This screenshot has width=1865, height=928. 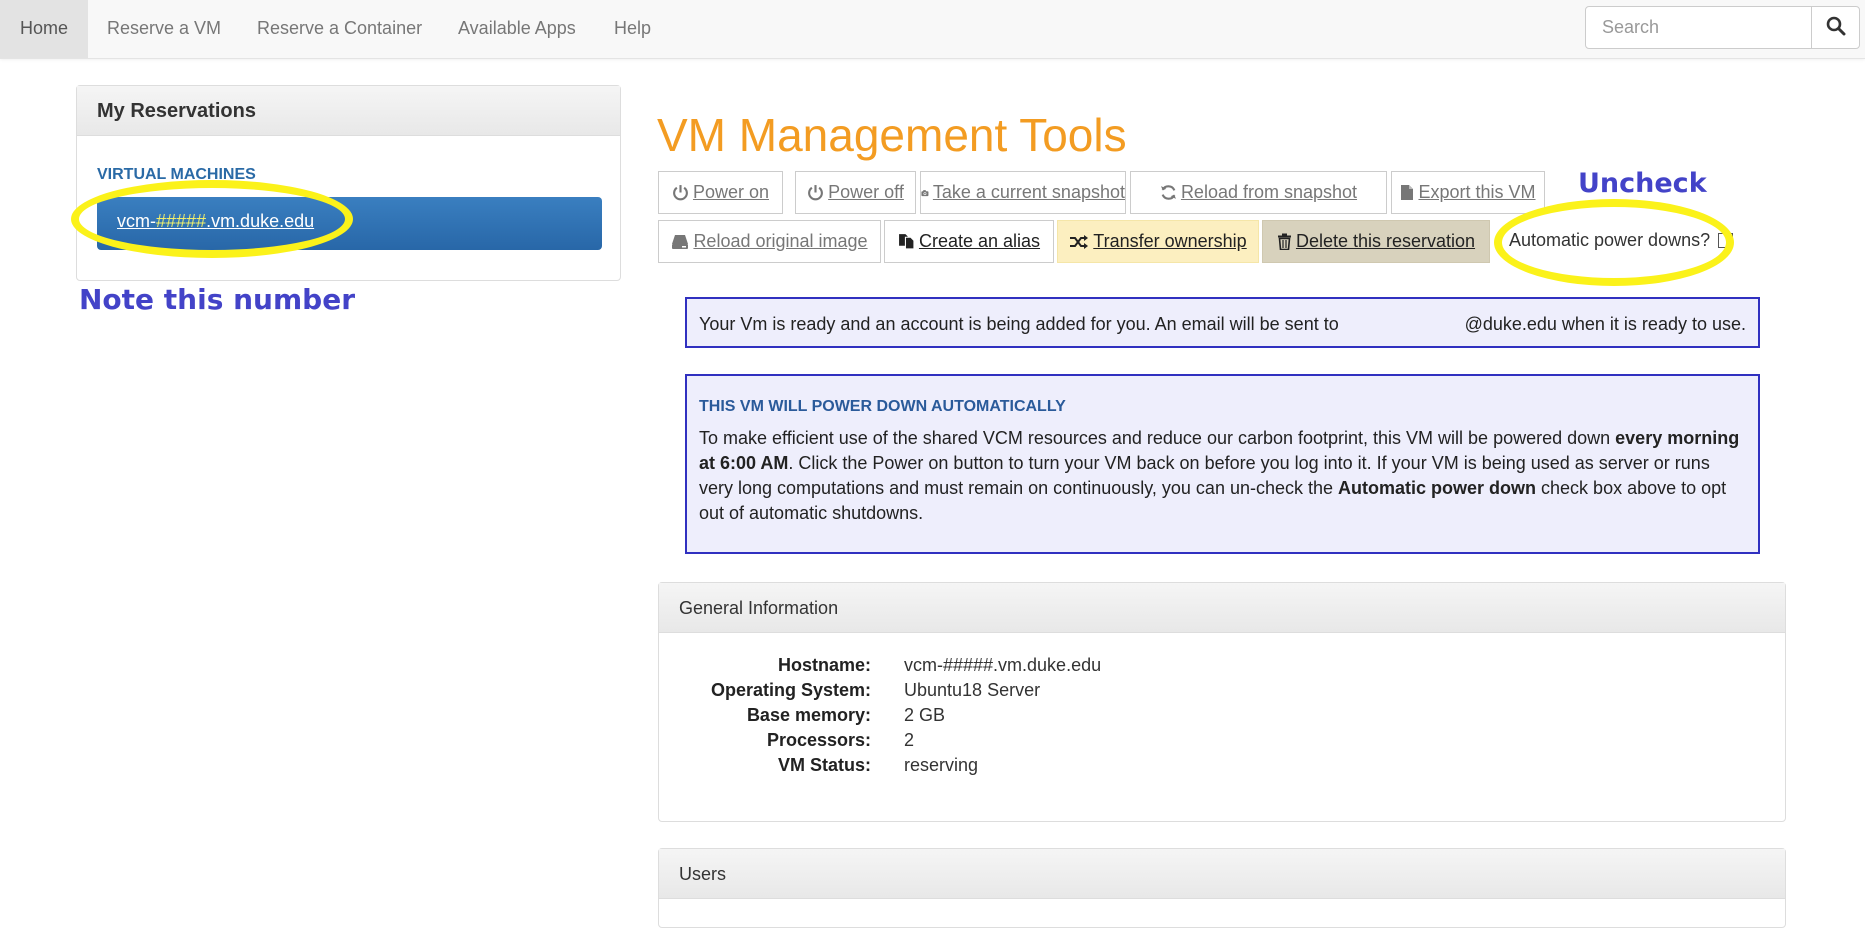 I want to click on nav-home: Home, so click(x=44, y=29).